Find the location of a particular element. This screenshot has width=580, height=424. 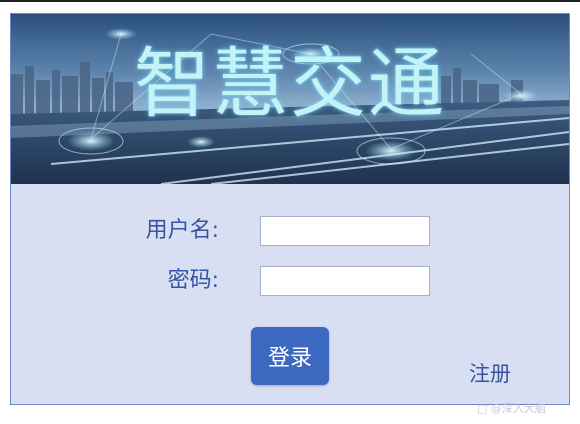

watermark: □ @深入大脑 is located at coordinates (511, 409).